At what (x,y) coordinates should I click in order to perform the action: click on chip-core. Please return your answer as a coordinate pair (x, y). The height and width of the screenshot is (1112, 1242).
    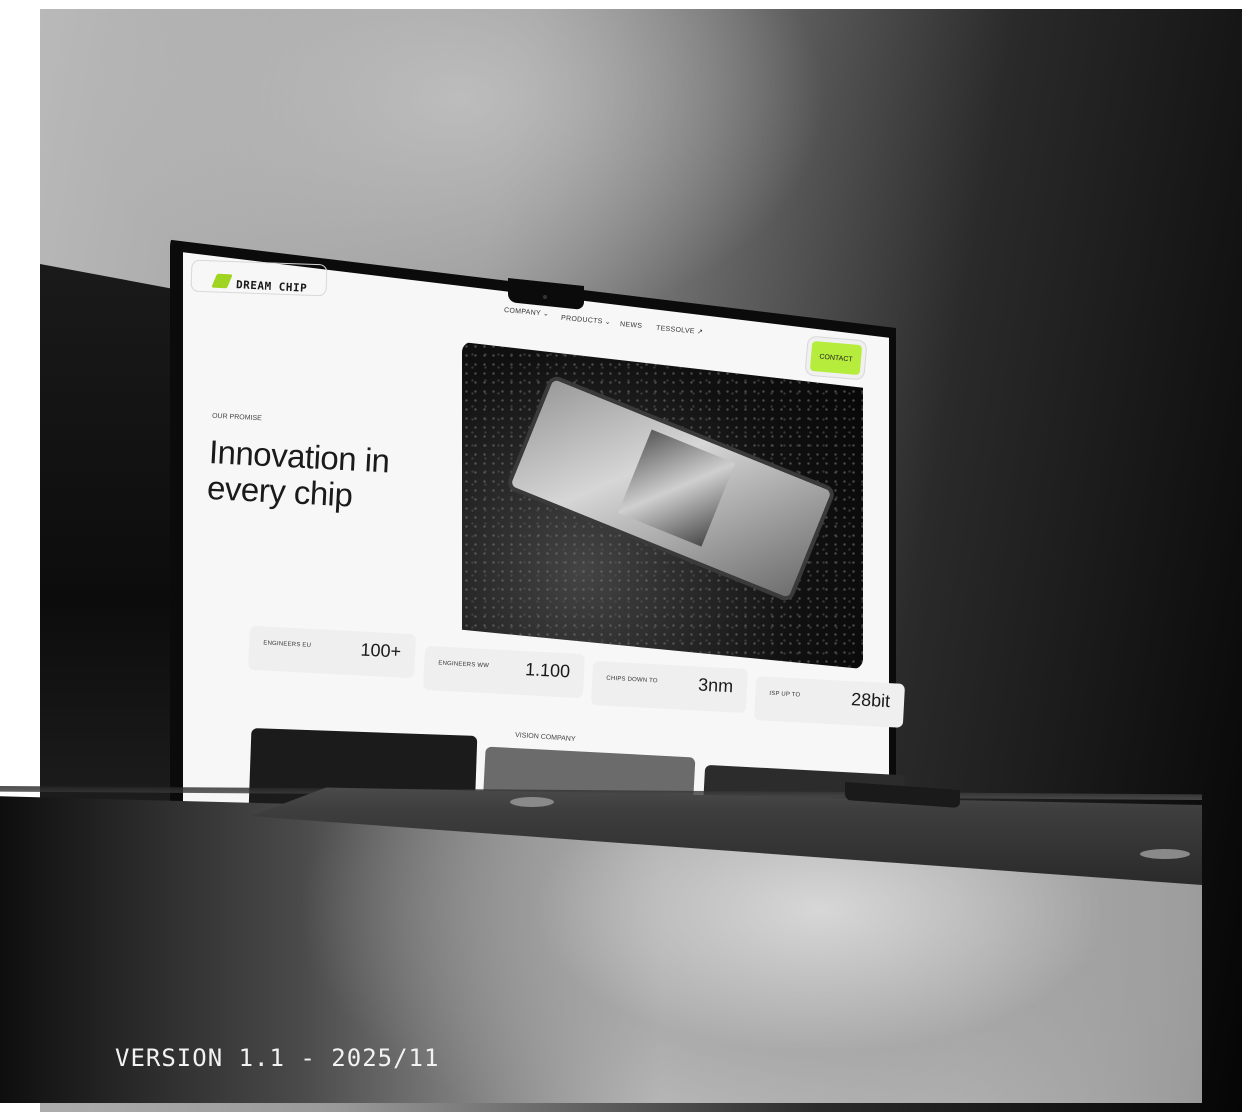
    Looking at the image, I should click on (676, 488).